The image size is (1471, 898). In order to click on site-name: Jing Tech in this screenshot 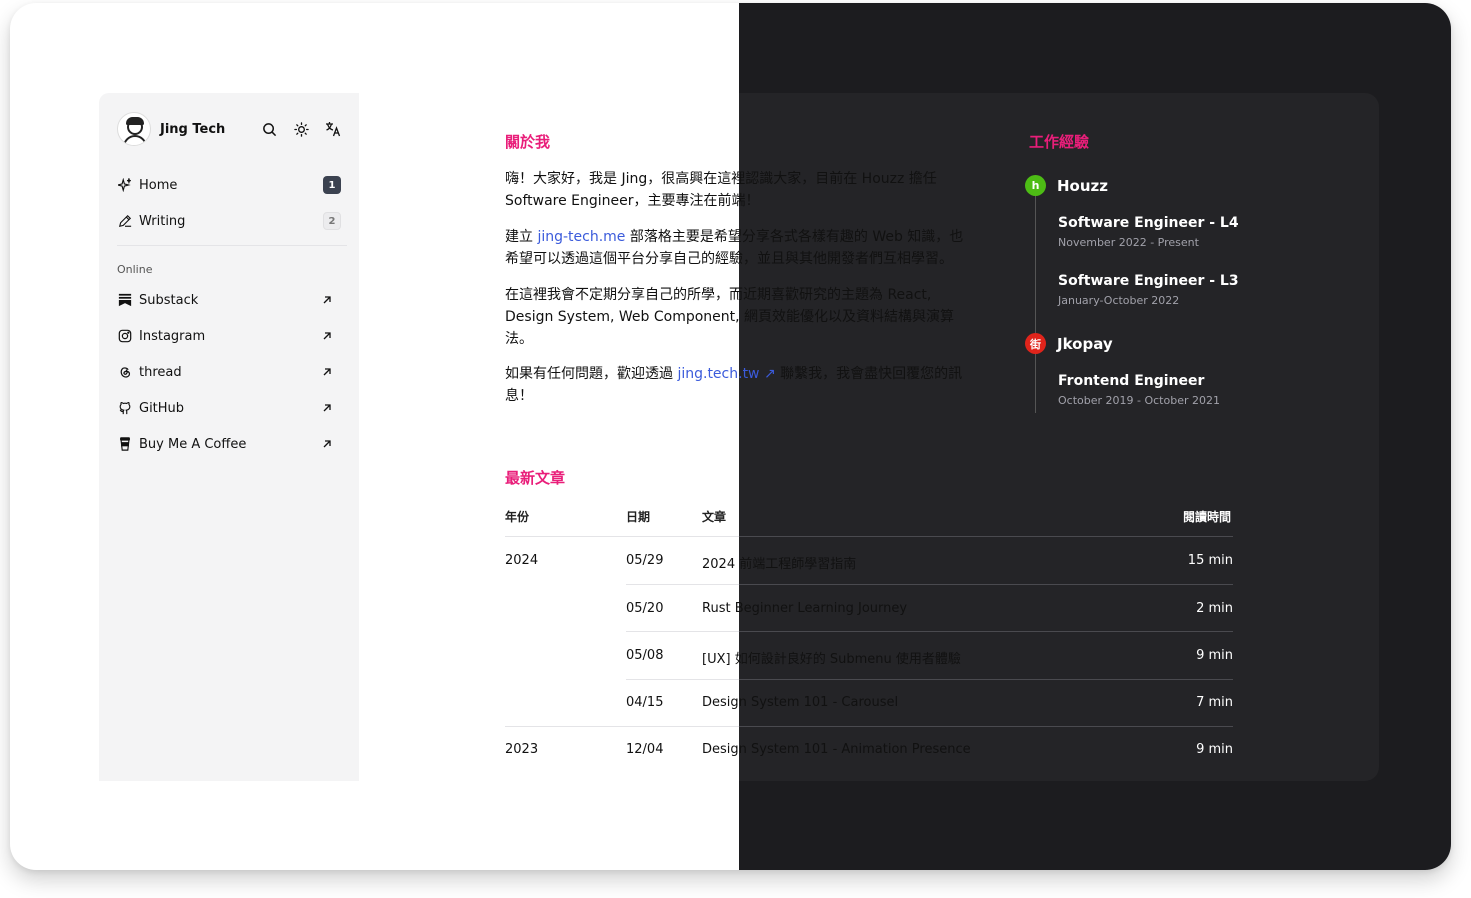, I will do `click(206, 129)`.